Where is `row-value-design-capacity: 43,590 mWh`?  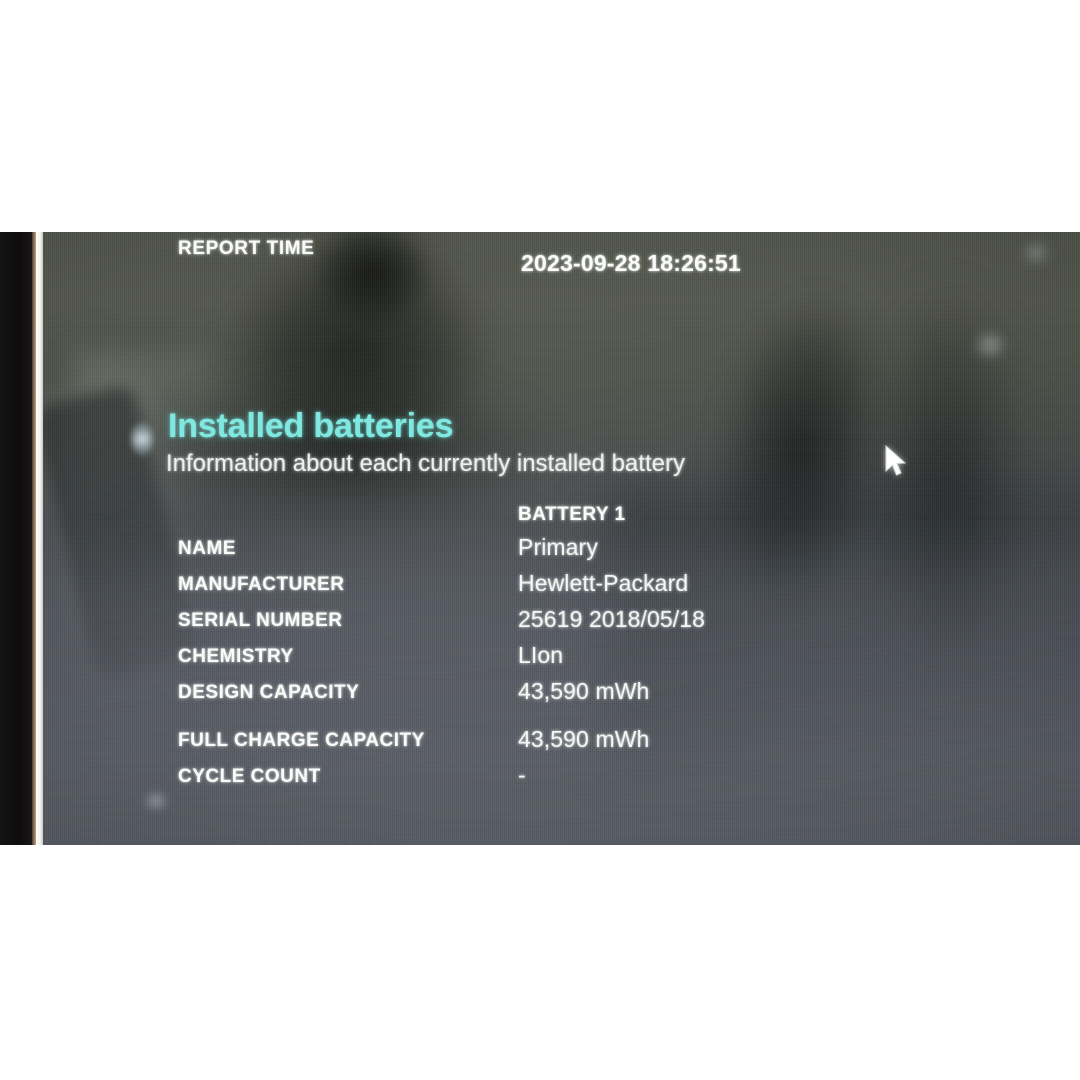 row-value-design-capacity: 43,590 mWh is located at coordinates (584, 691).